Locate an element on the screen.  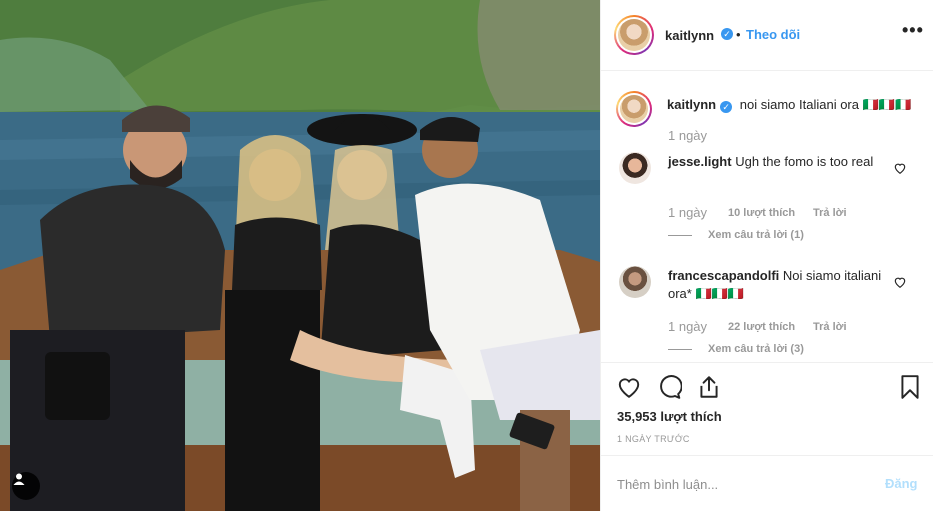
view-replies-button: Xem câu trả lời (3) is located at coordinates (736, 349).